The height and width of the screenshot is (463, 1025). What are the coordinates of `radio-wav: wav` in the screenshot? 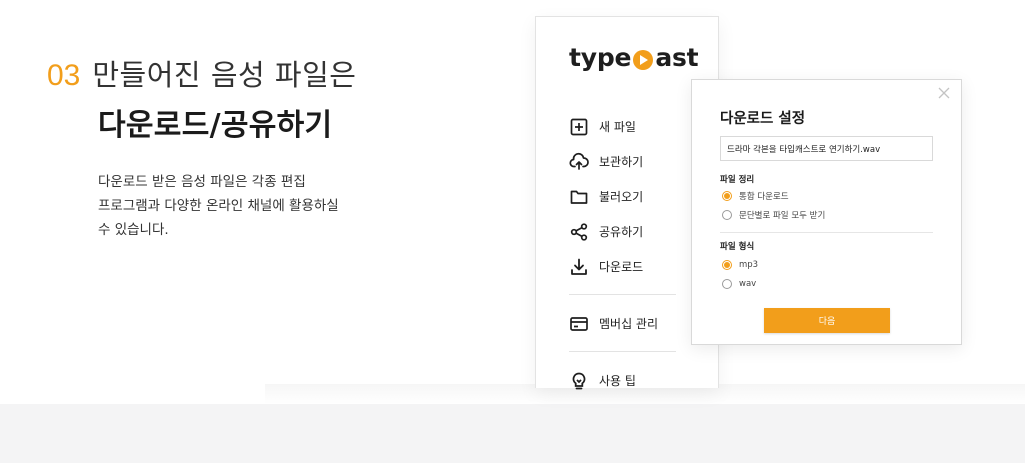 It's located at (739, 284).